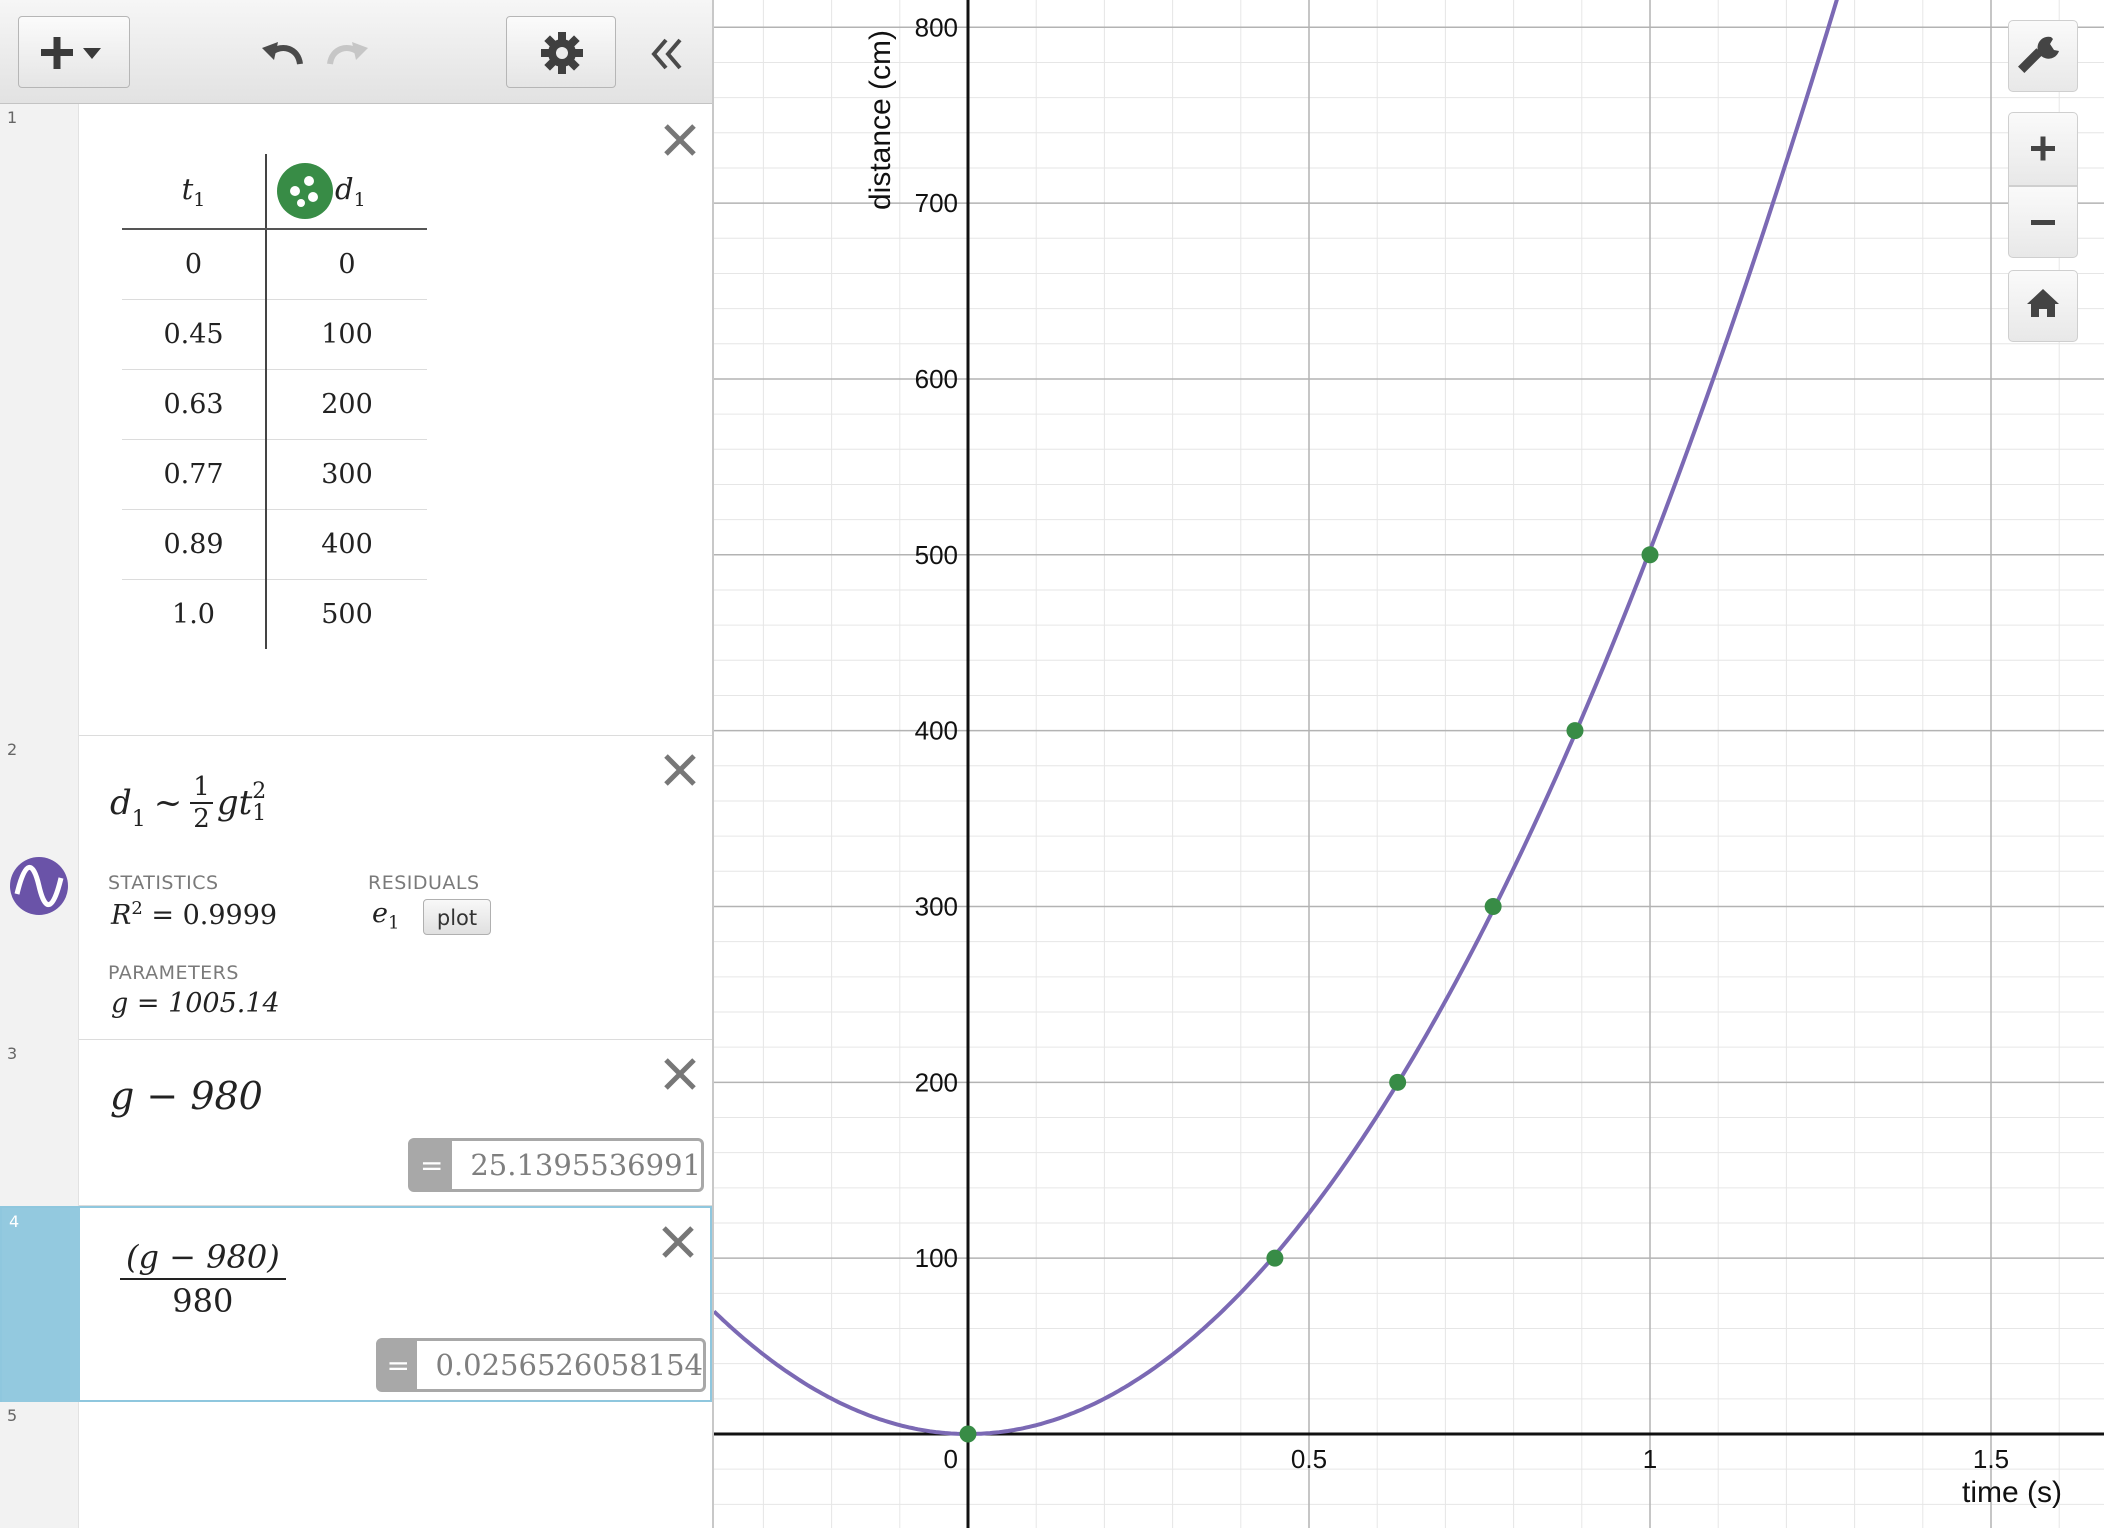  Describe the element at coordinates (1991, 1459) in the screenshot. I see `x-tick-label: 1.5` at that location.